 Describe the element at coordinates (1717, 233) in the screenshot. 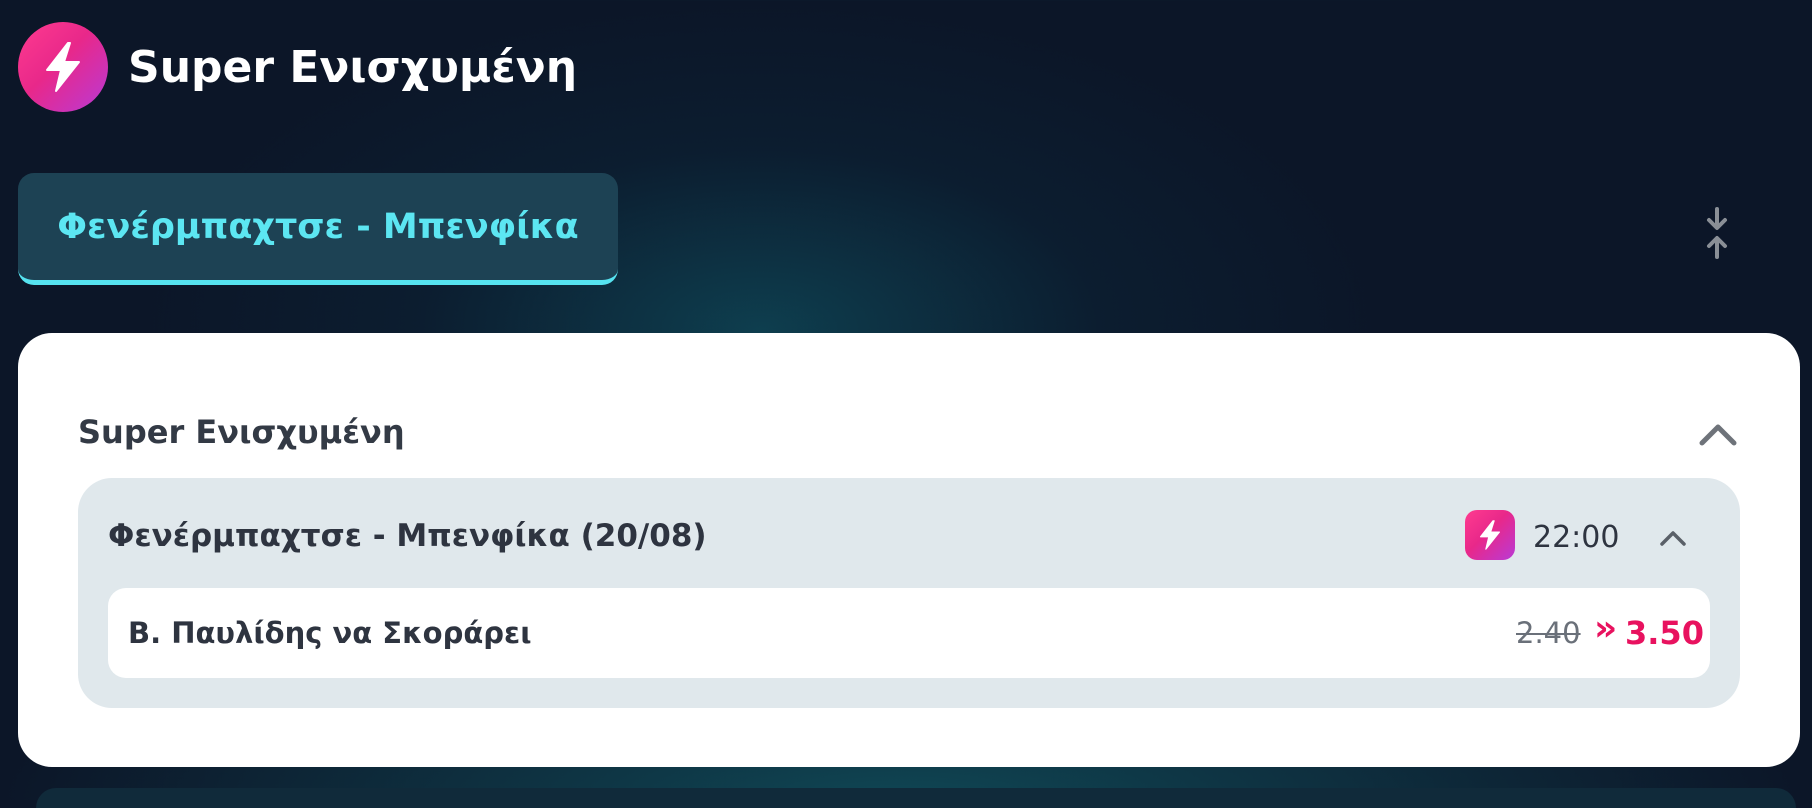

I see `collapse-vertical-icon` at that location.